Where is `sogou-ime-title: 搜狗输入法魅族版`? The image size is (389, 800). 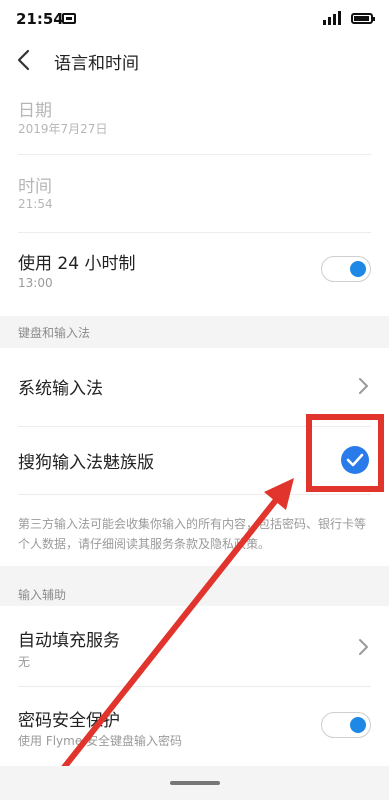
sogou-ime-title: 搜狗输入法魅族版 is located at coordinates (86, 463).